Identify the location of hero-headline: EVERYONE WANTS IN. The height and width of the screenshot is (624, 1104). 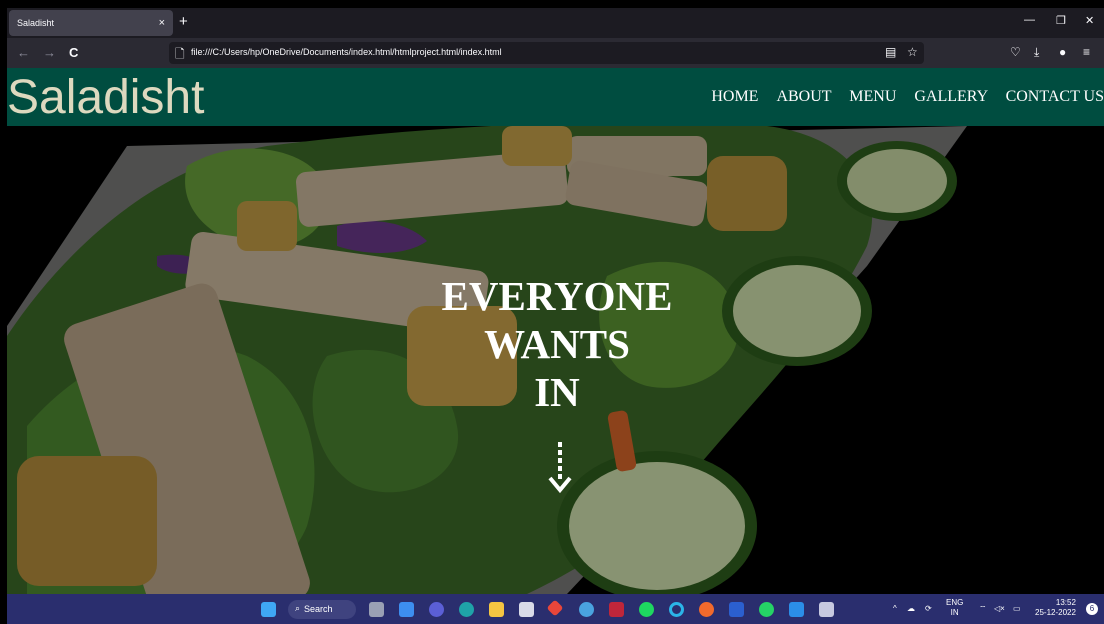
(557, 344).